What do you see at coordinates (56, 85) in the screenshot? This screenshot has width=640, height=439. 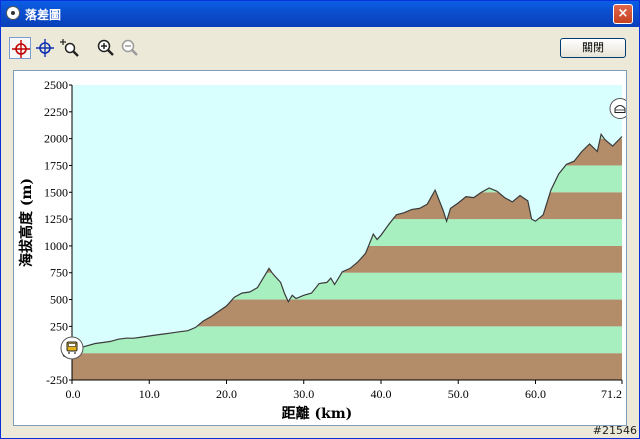 I see `y-tick-label: 2500` at bounding box center [56, 85].